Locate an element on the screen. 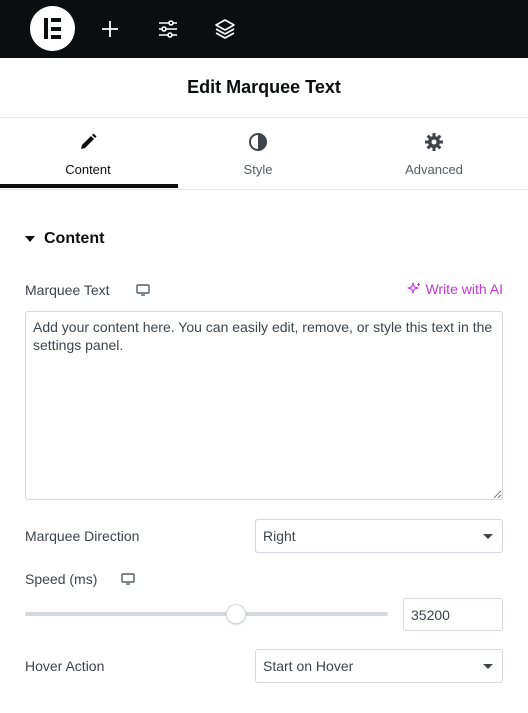 Image resolution: width=528 pixels, height=713 pixels. marquee-text-label: Marquee Text is located at coordinates (67, 290).